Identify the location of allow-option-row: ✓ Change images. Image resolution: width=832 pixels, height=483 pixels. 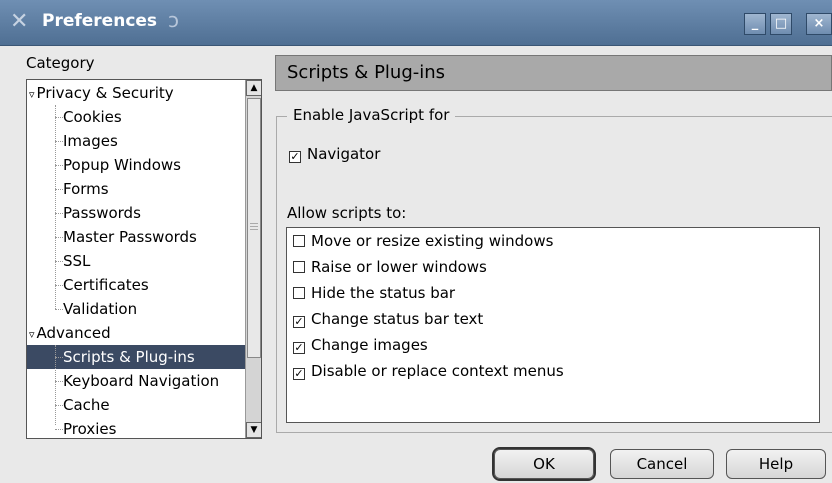
(360, 345).